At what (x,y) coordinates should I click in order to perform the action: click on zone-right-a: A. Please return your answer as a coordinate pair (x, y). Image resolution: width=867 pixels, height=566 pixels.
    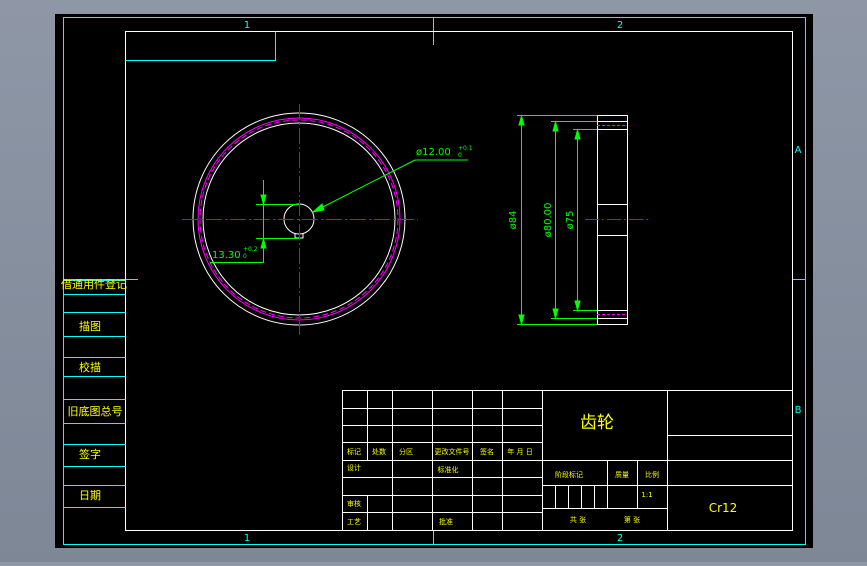
    Looking at the image, I should click on (798, 150).